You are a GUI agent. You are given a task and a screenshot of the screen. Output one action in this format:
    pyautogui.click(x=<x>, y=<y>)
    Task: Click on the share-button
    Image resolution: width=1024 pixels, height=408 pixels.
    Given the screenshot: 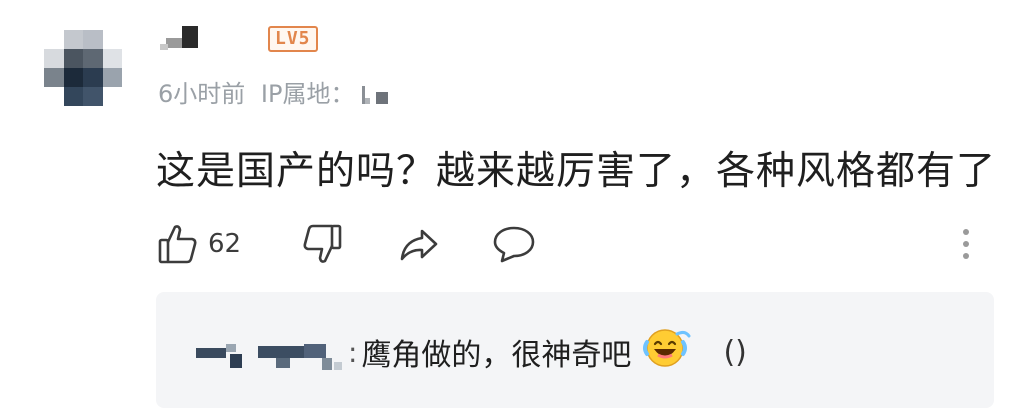 What is the action you would take?
    pyautogui.click(x=419, y=244)
    